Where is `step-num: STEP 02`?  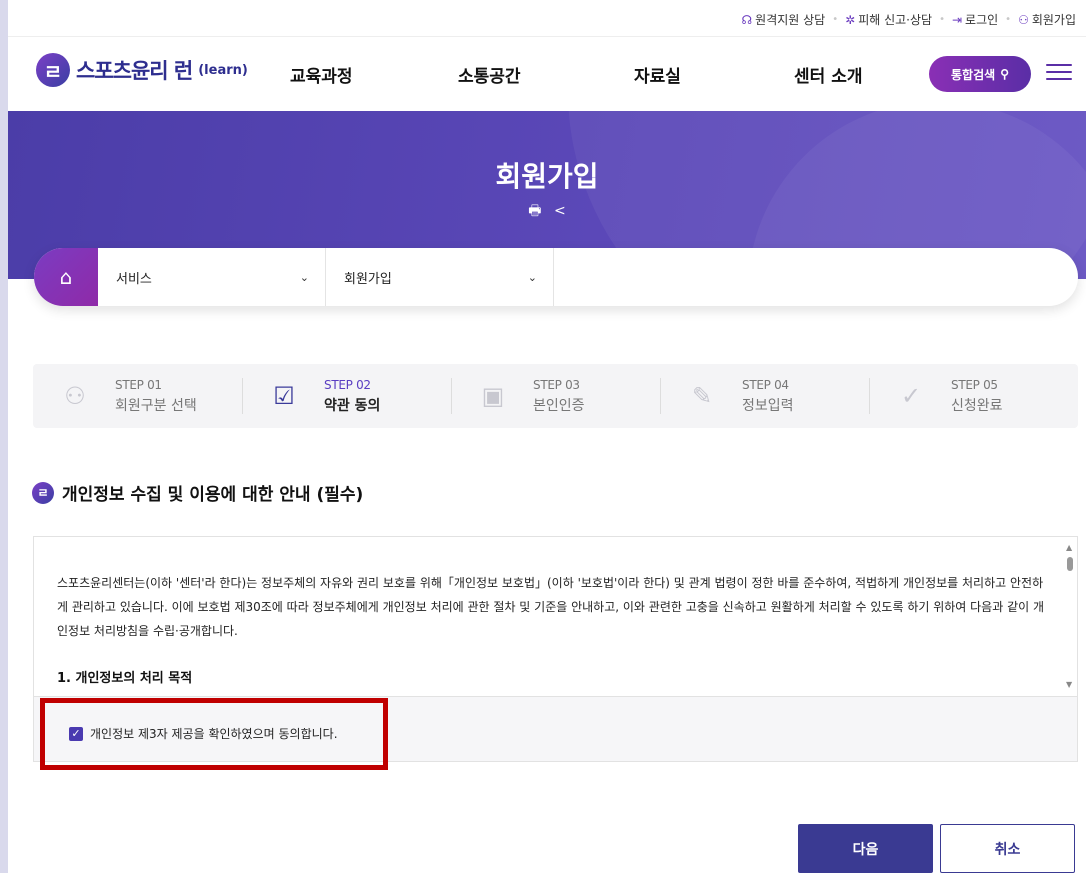 step-num: STEP 02 is located at coordinates (347, 384).